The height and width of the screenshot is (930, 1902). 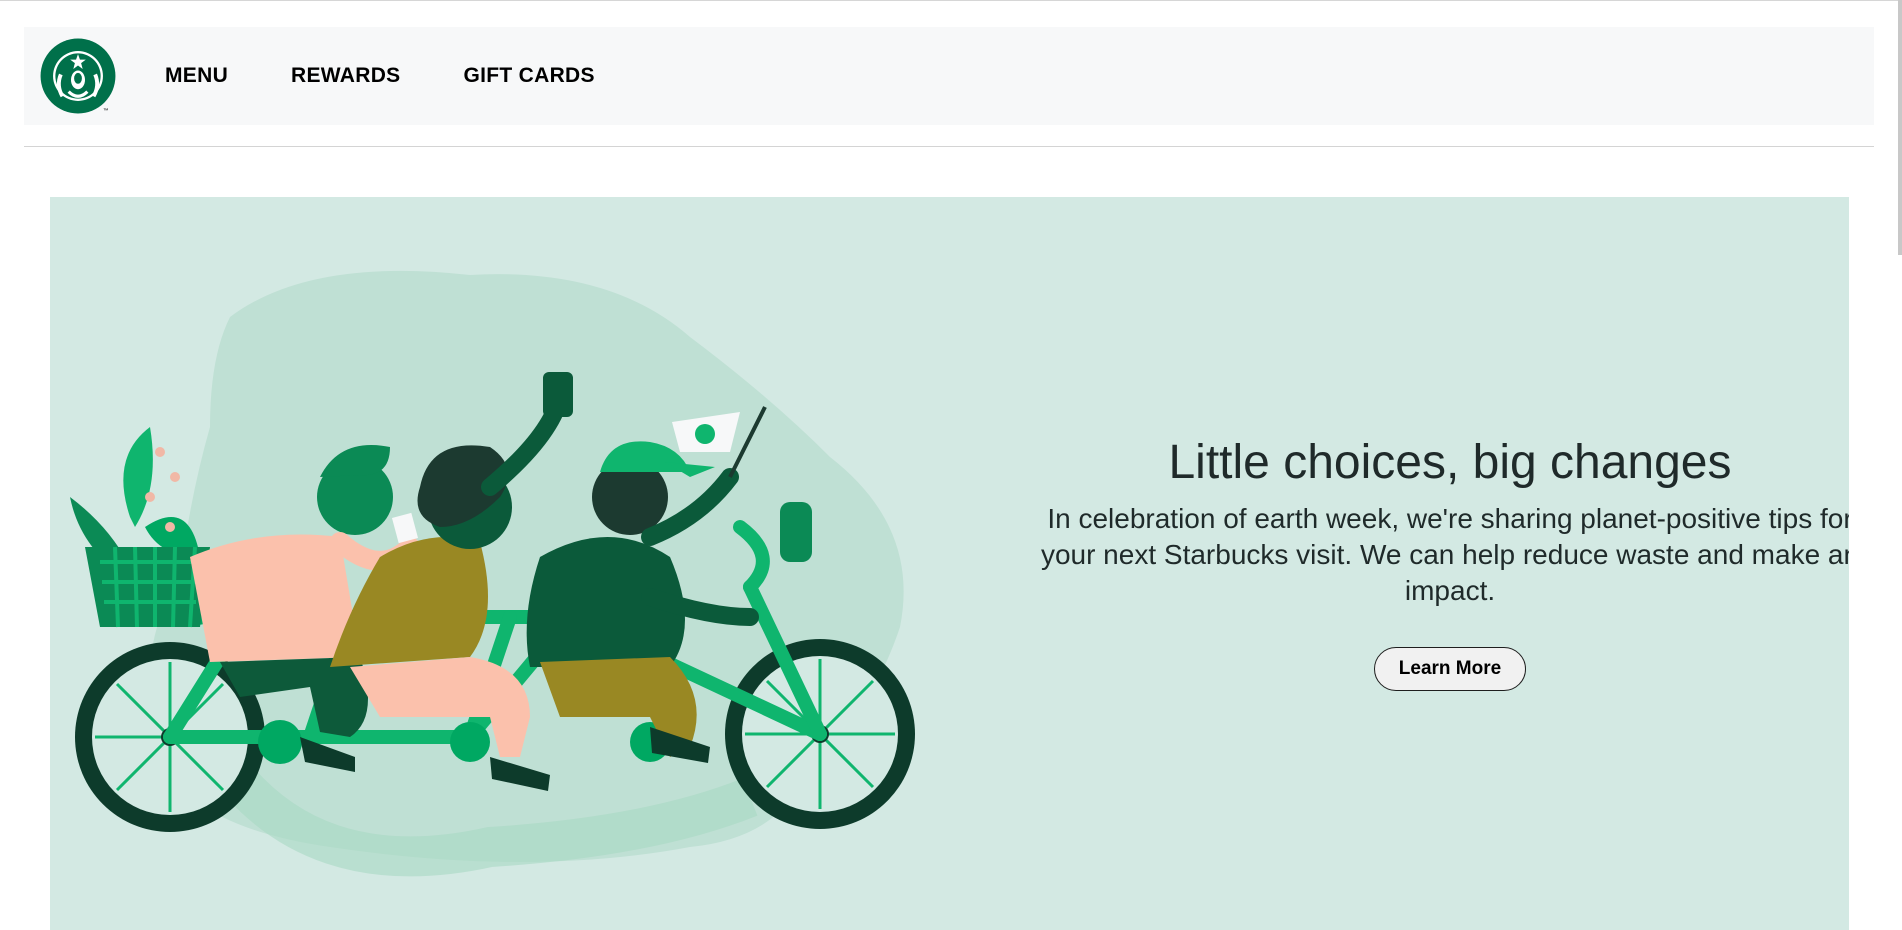 I want to click on learn-more-button: Learn More, so click(x=1450, y=669).